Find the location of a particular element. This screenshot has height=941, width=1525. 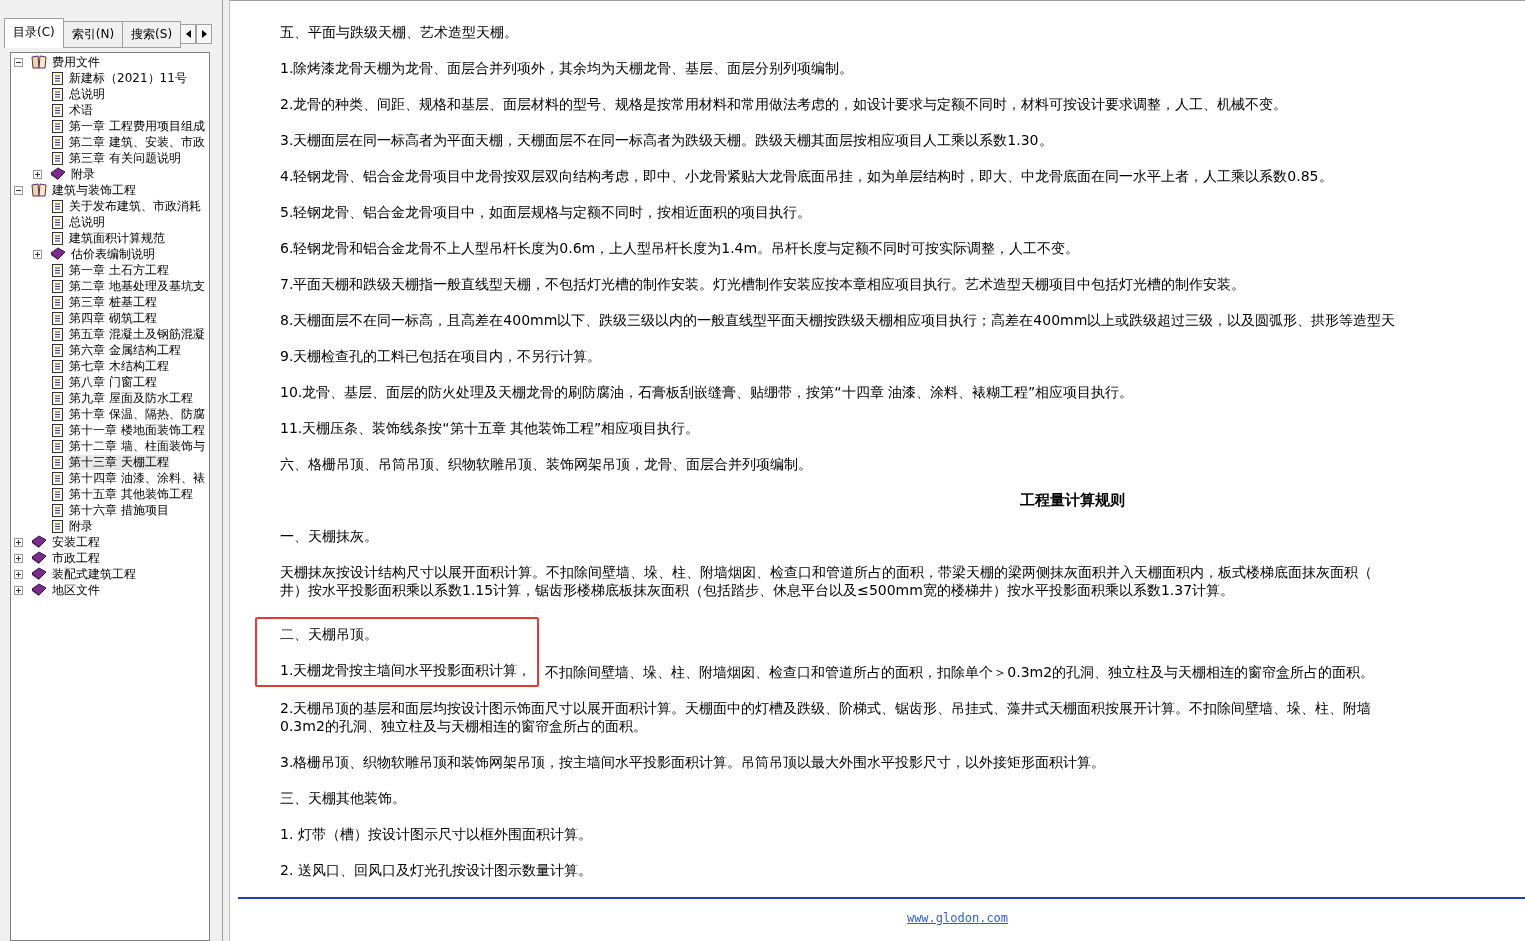

tree-item: 第九章 屋面及防水工程 is located at coordinates (131, 398).